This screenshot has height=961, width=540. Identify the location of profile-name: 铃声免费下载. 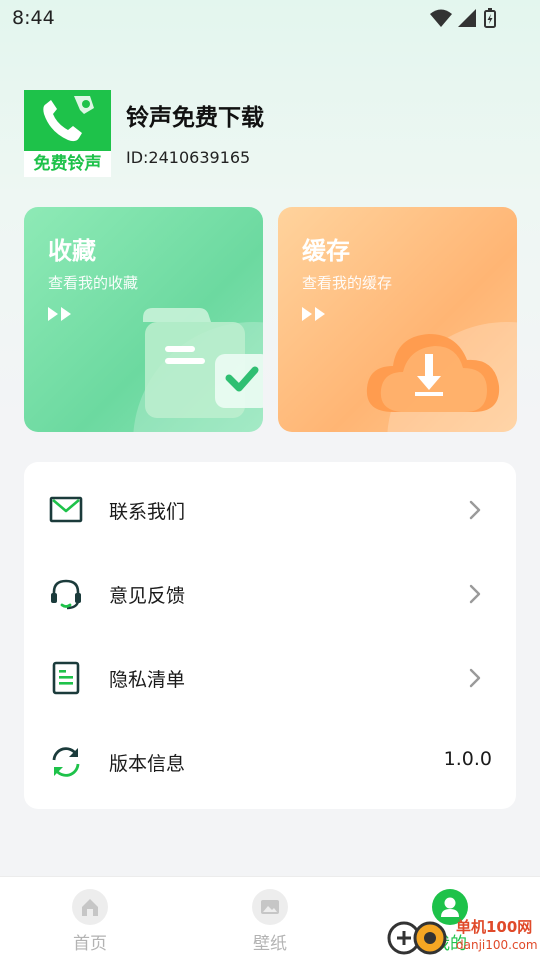
(195, 118).